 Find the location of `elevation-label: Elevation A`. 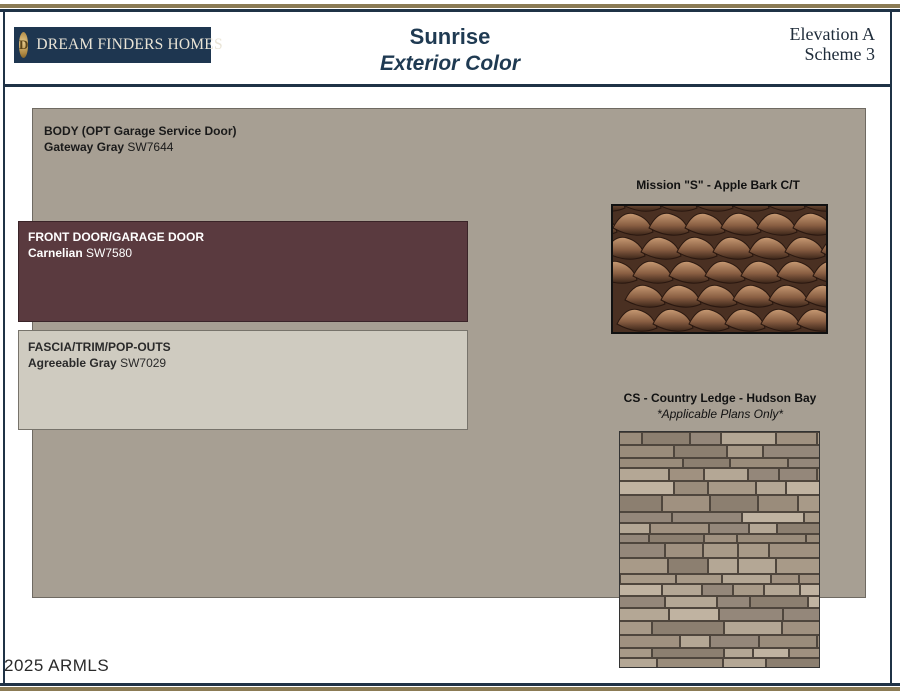

elevation-label: Elevation A is located at coordinates (832, 34).